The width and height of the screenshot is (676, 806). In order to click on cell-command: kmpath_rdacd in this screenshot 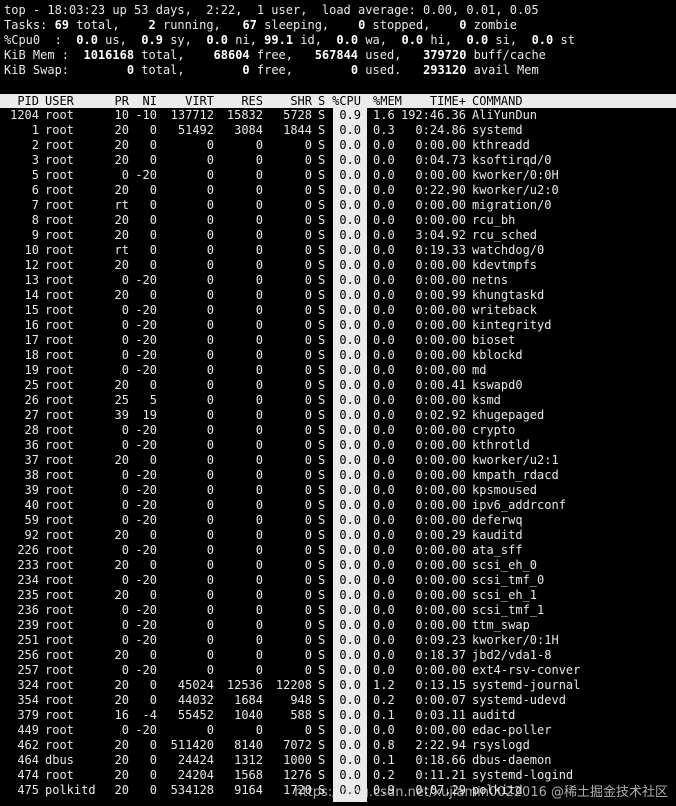, I will do `click(515, 475)`.